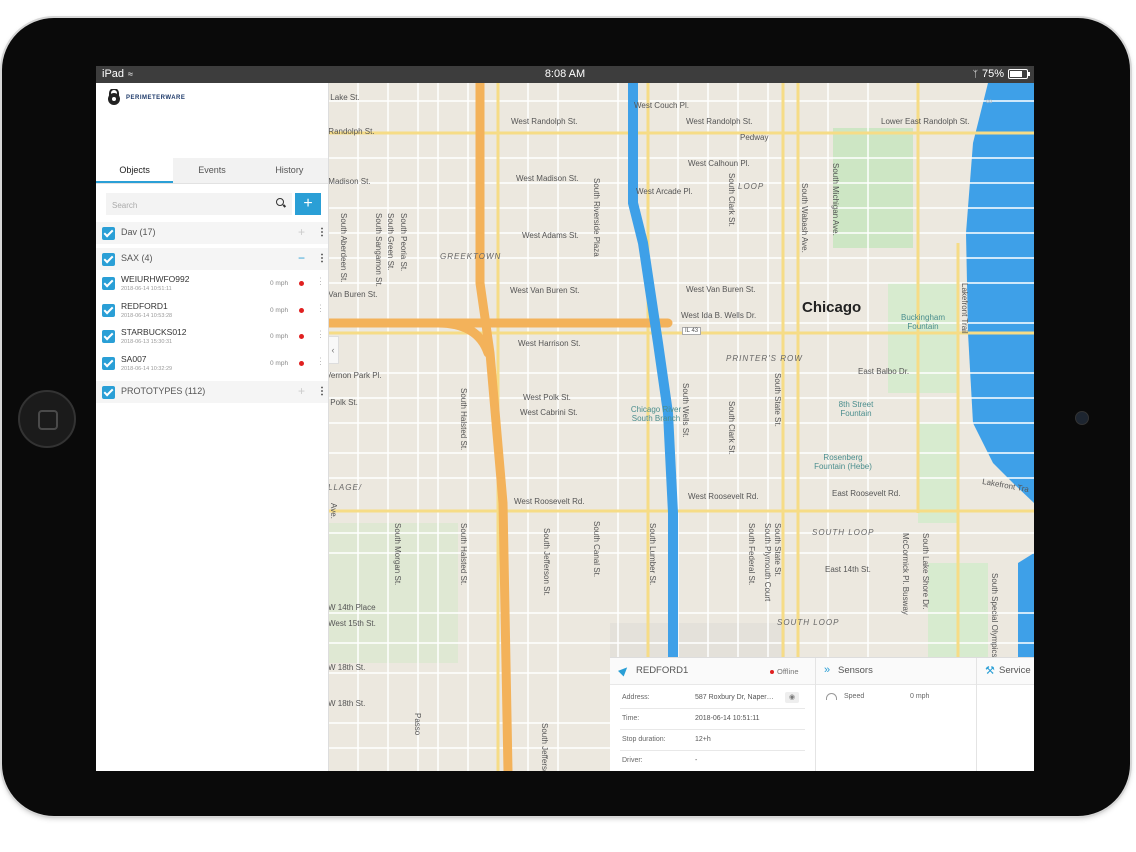 The width and height of the screenshot is (1136, 852). I want to click on object-row: STARBUCKS012 2018-06-13 15:30:31 0 mph ⋮, so click(212, 337).